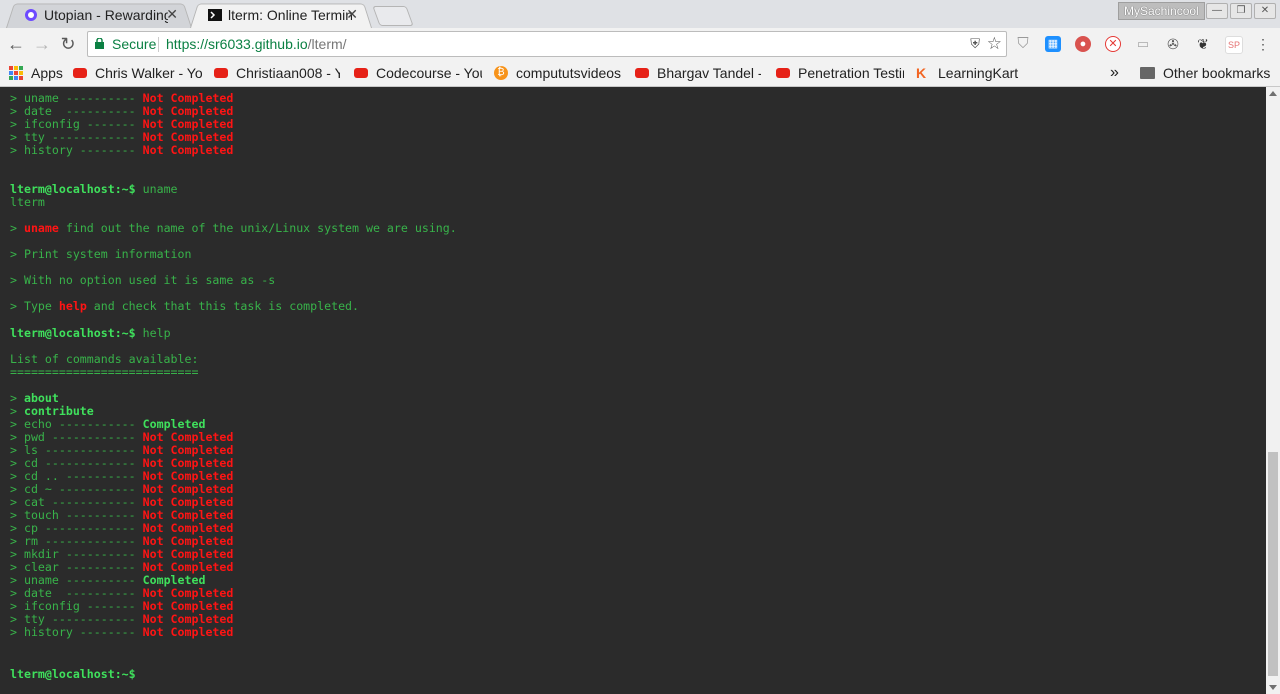 The width and height of the screenshot is (1280, 694). Describe the element at coordinates (17, 228) in the screenshot. I see `info-prefix: >` at that location.